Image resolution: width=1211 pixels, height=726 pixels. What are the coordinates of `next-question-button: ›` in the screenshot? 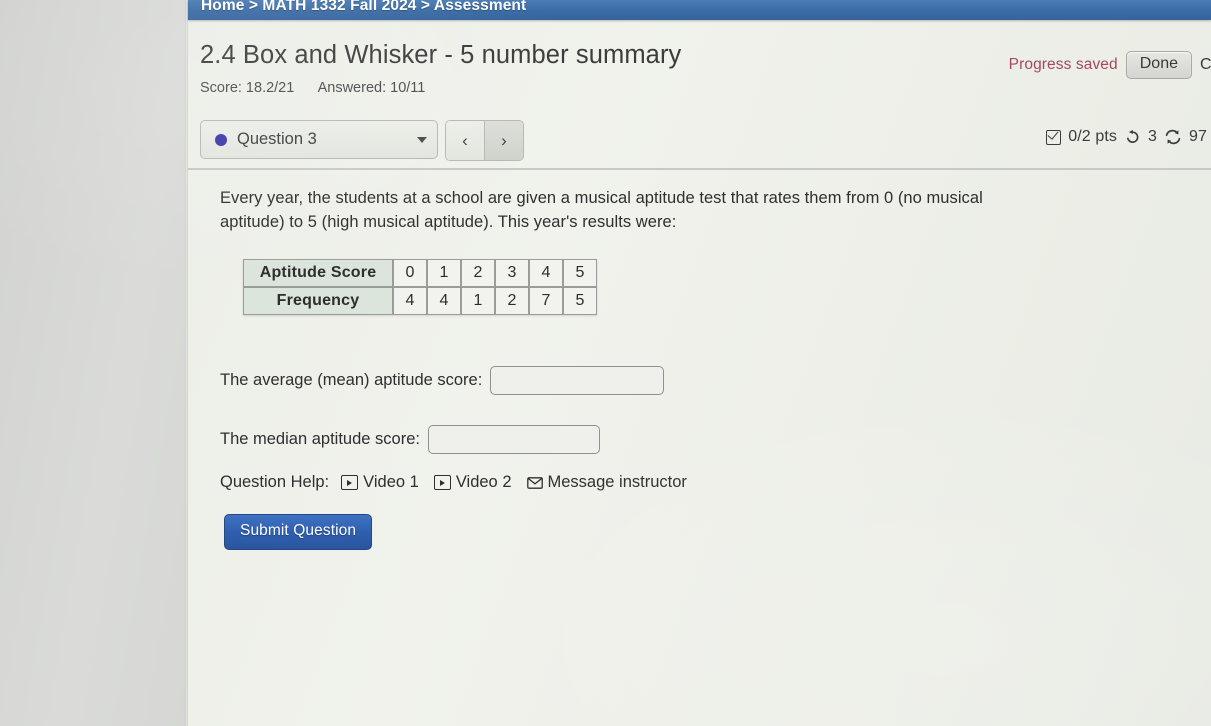 It's located at (503, 140).